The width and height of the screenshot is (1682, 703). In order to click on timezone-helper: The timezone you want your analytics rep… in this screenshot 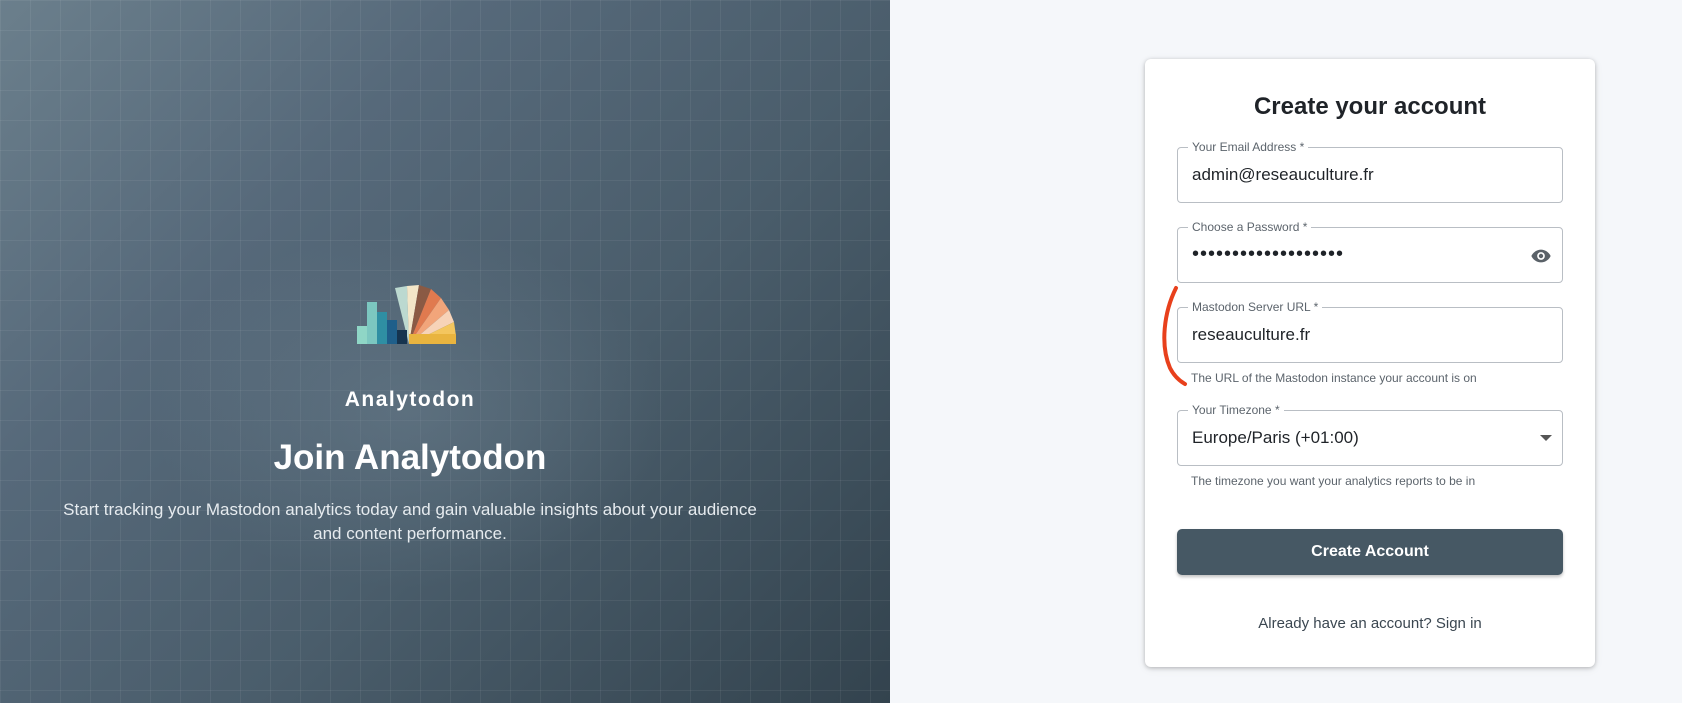, I will do `click(1333, 481)`.